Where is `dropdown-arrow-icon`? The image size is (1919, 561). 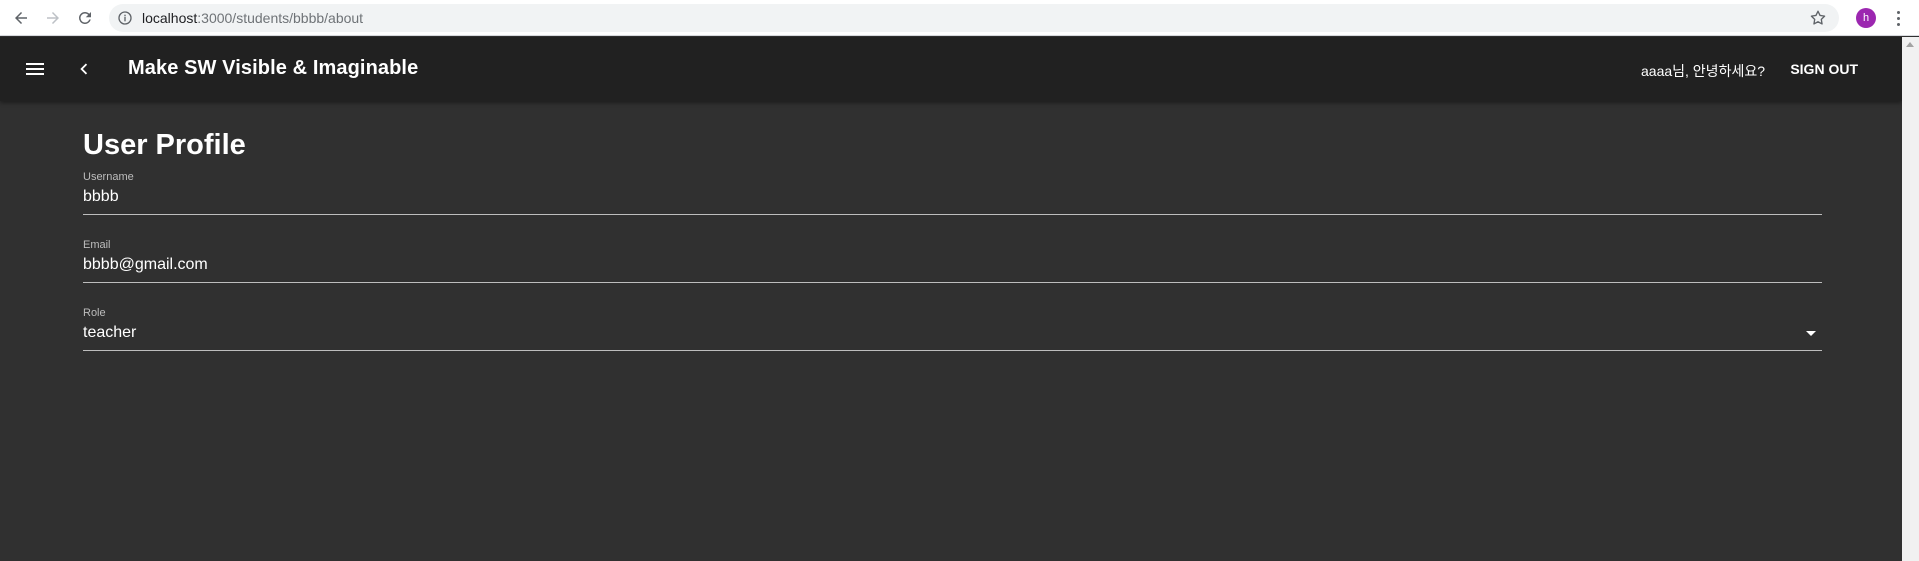
dropdown-arrow-icon is located at coordinates (1811, 333).